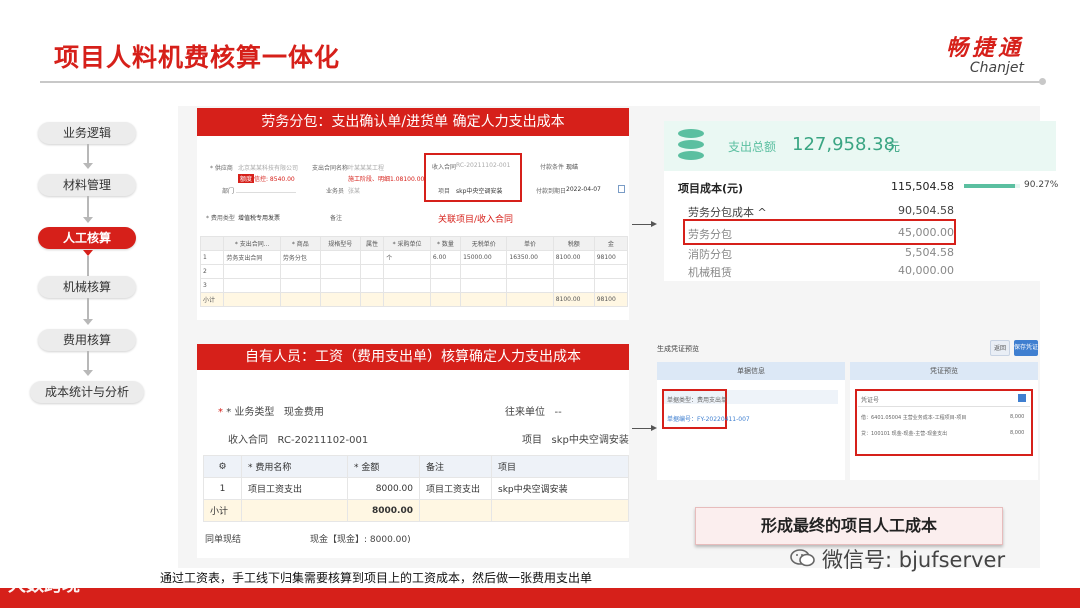 This screenshot has height=608, width=1080. Describe the element at coordinates (611, 257) in the screenshot. I see `table-cell: 98100` at that location.